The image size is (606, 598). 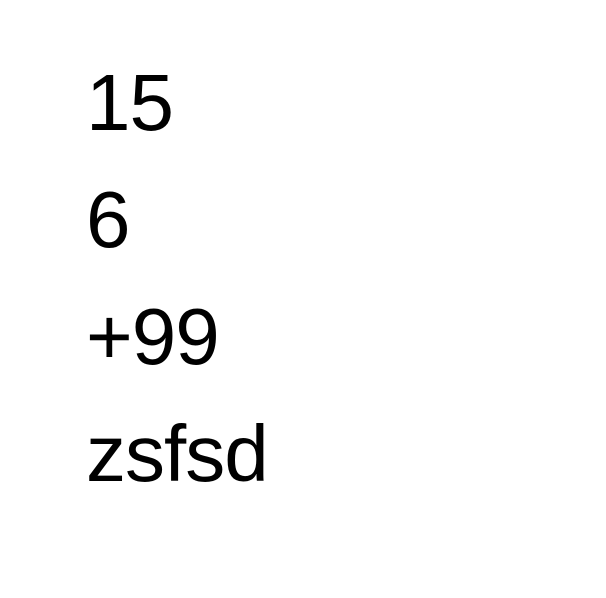 What do you see at coordinates (108, 219) in the screenshot?
I see `text-line-2: 6` at bounding box center [108, 219].